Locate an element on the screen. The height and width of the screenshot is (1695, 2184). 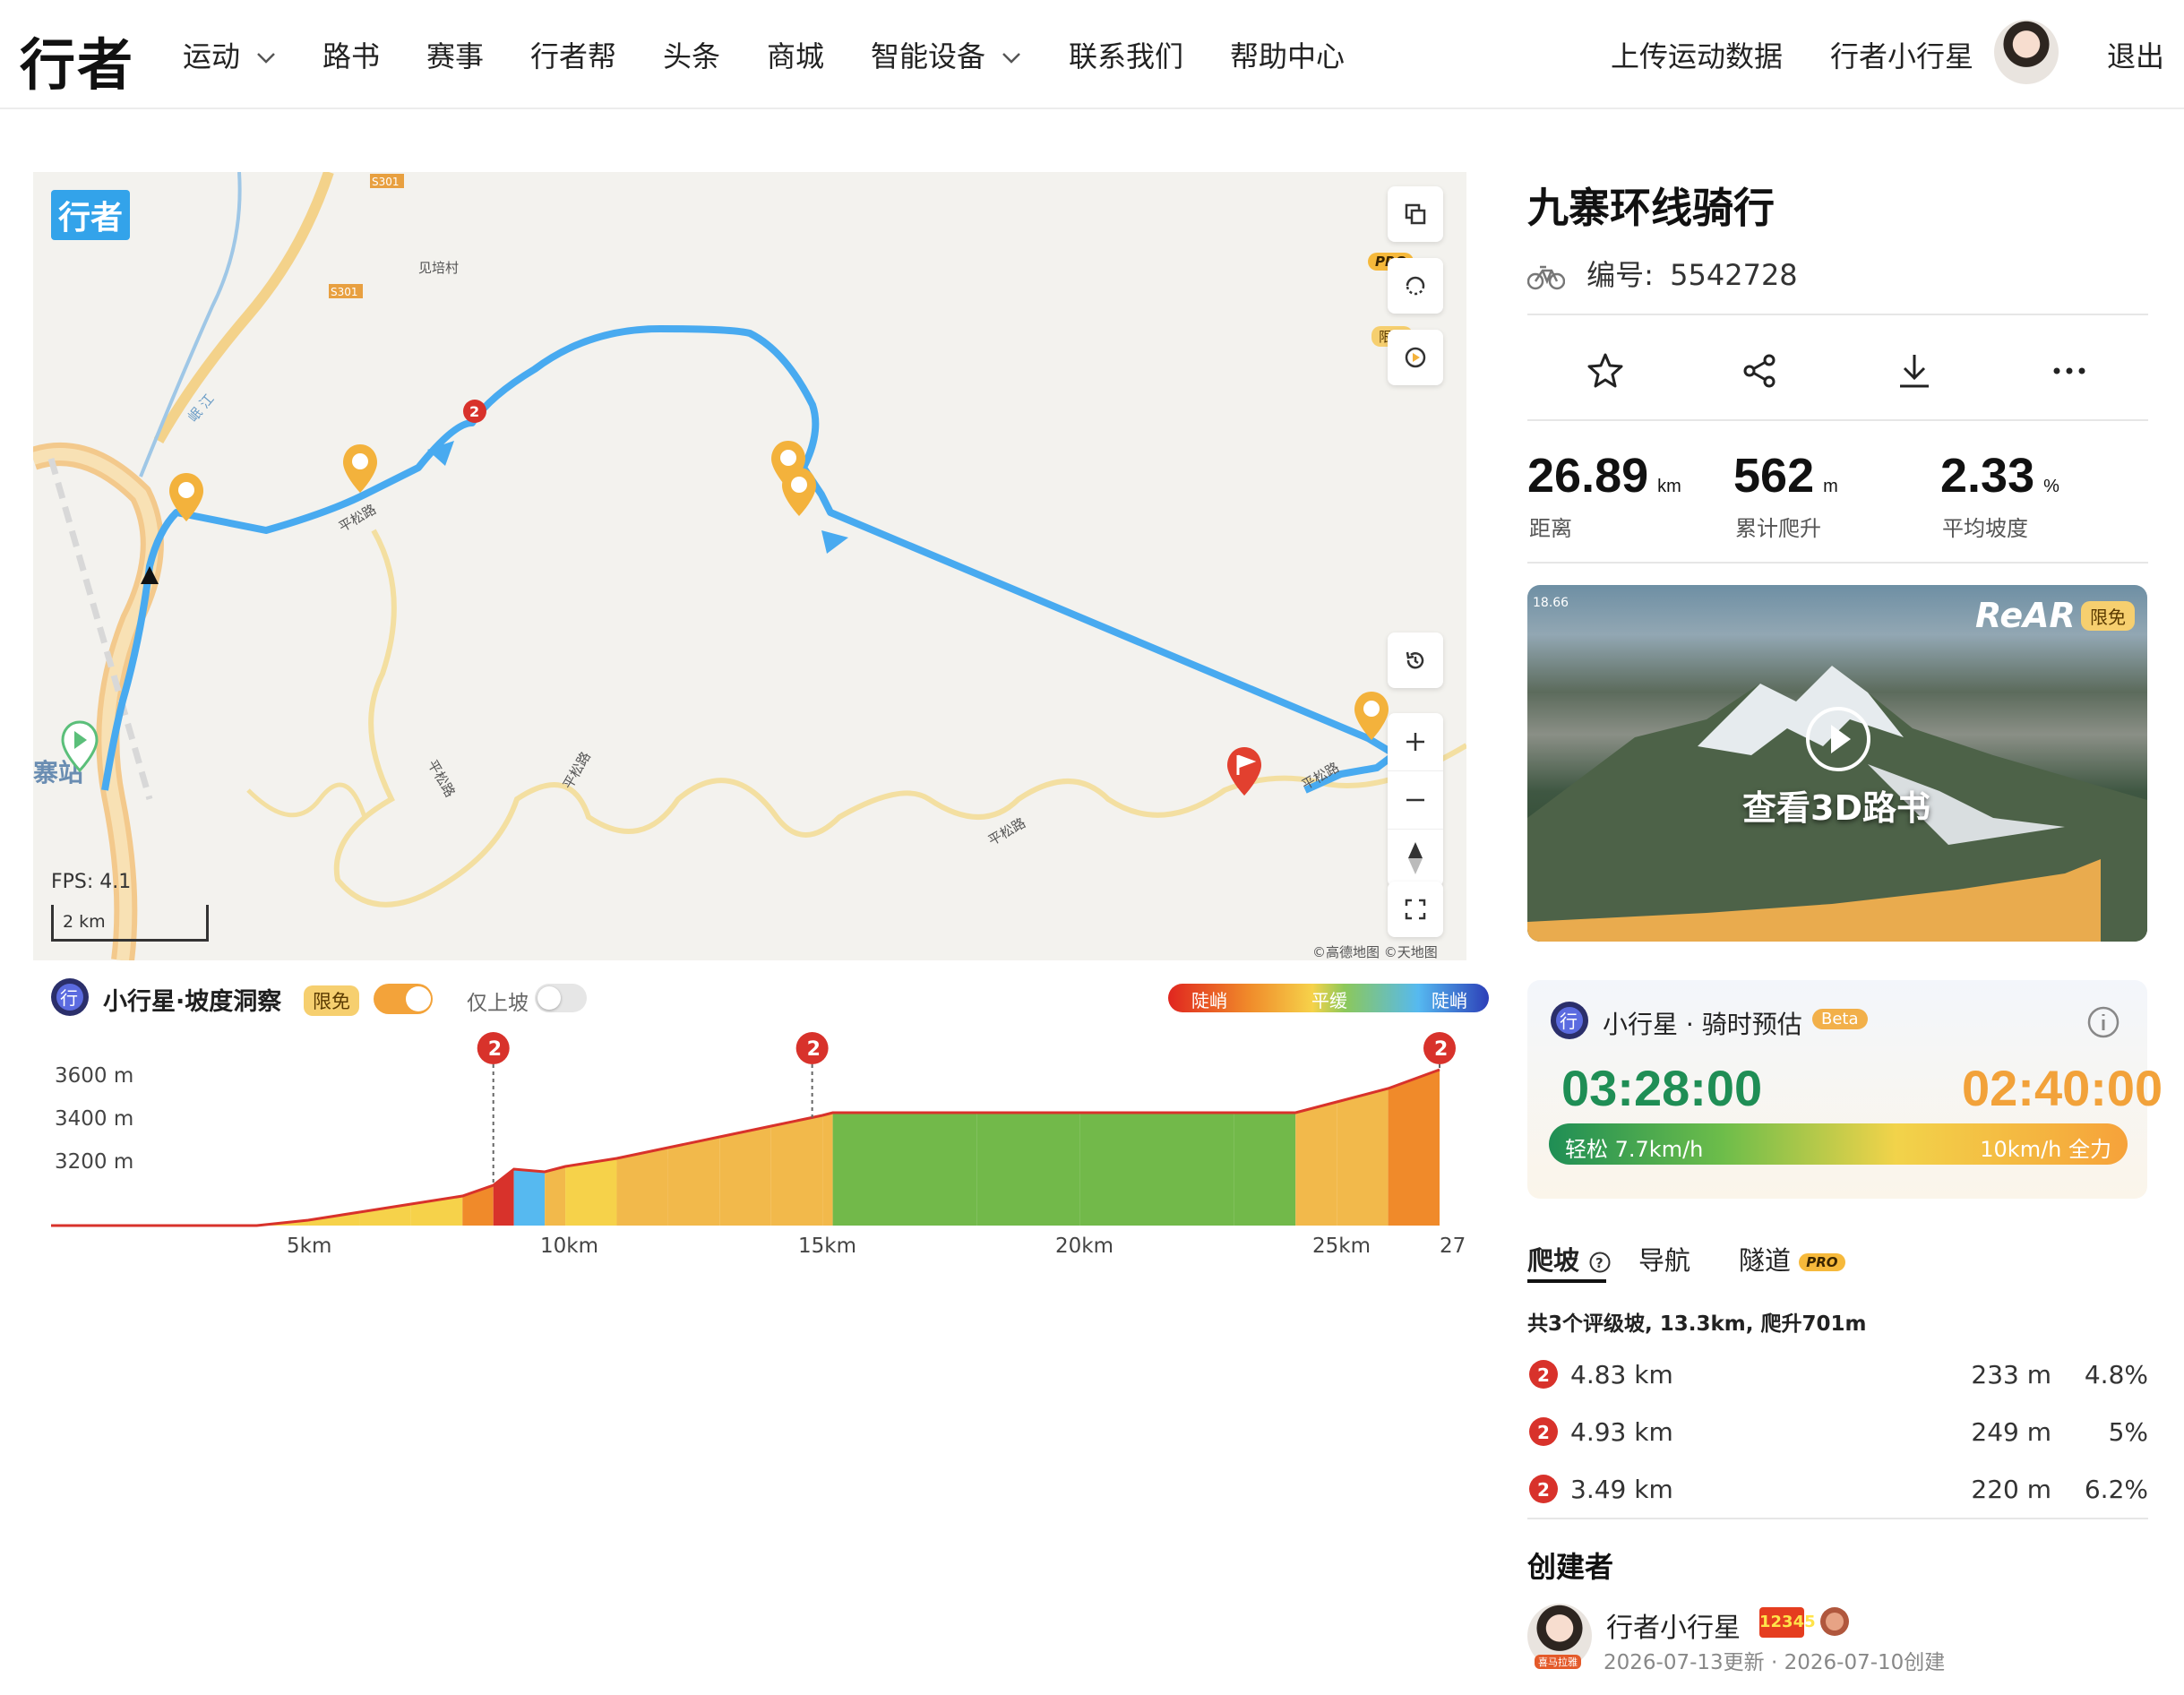
x-tick-label: 5km is located at coordinates (309, 1246).